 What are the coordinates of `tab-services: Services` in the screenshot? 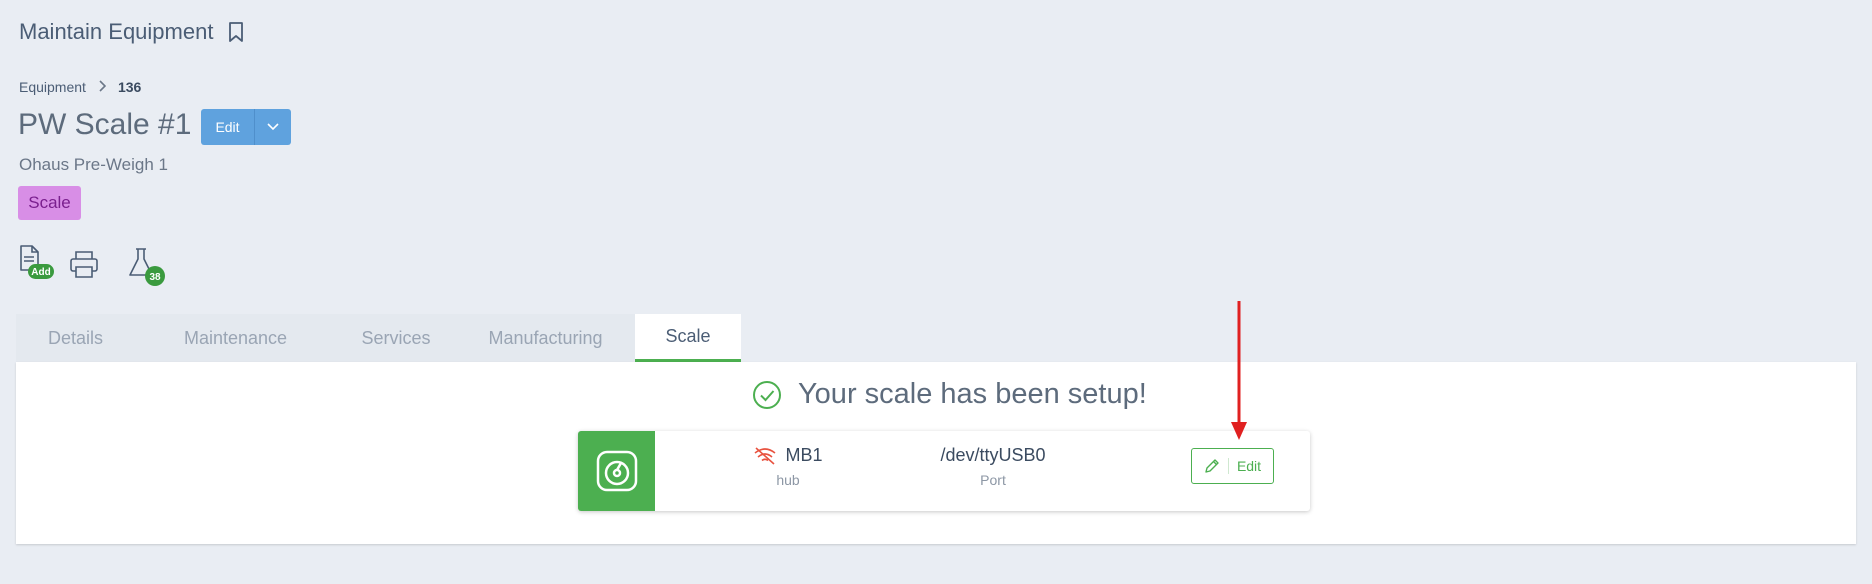 It's located at (396, 338).